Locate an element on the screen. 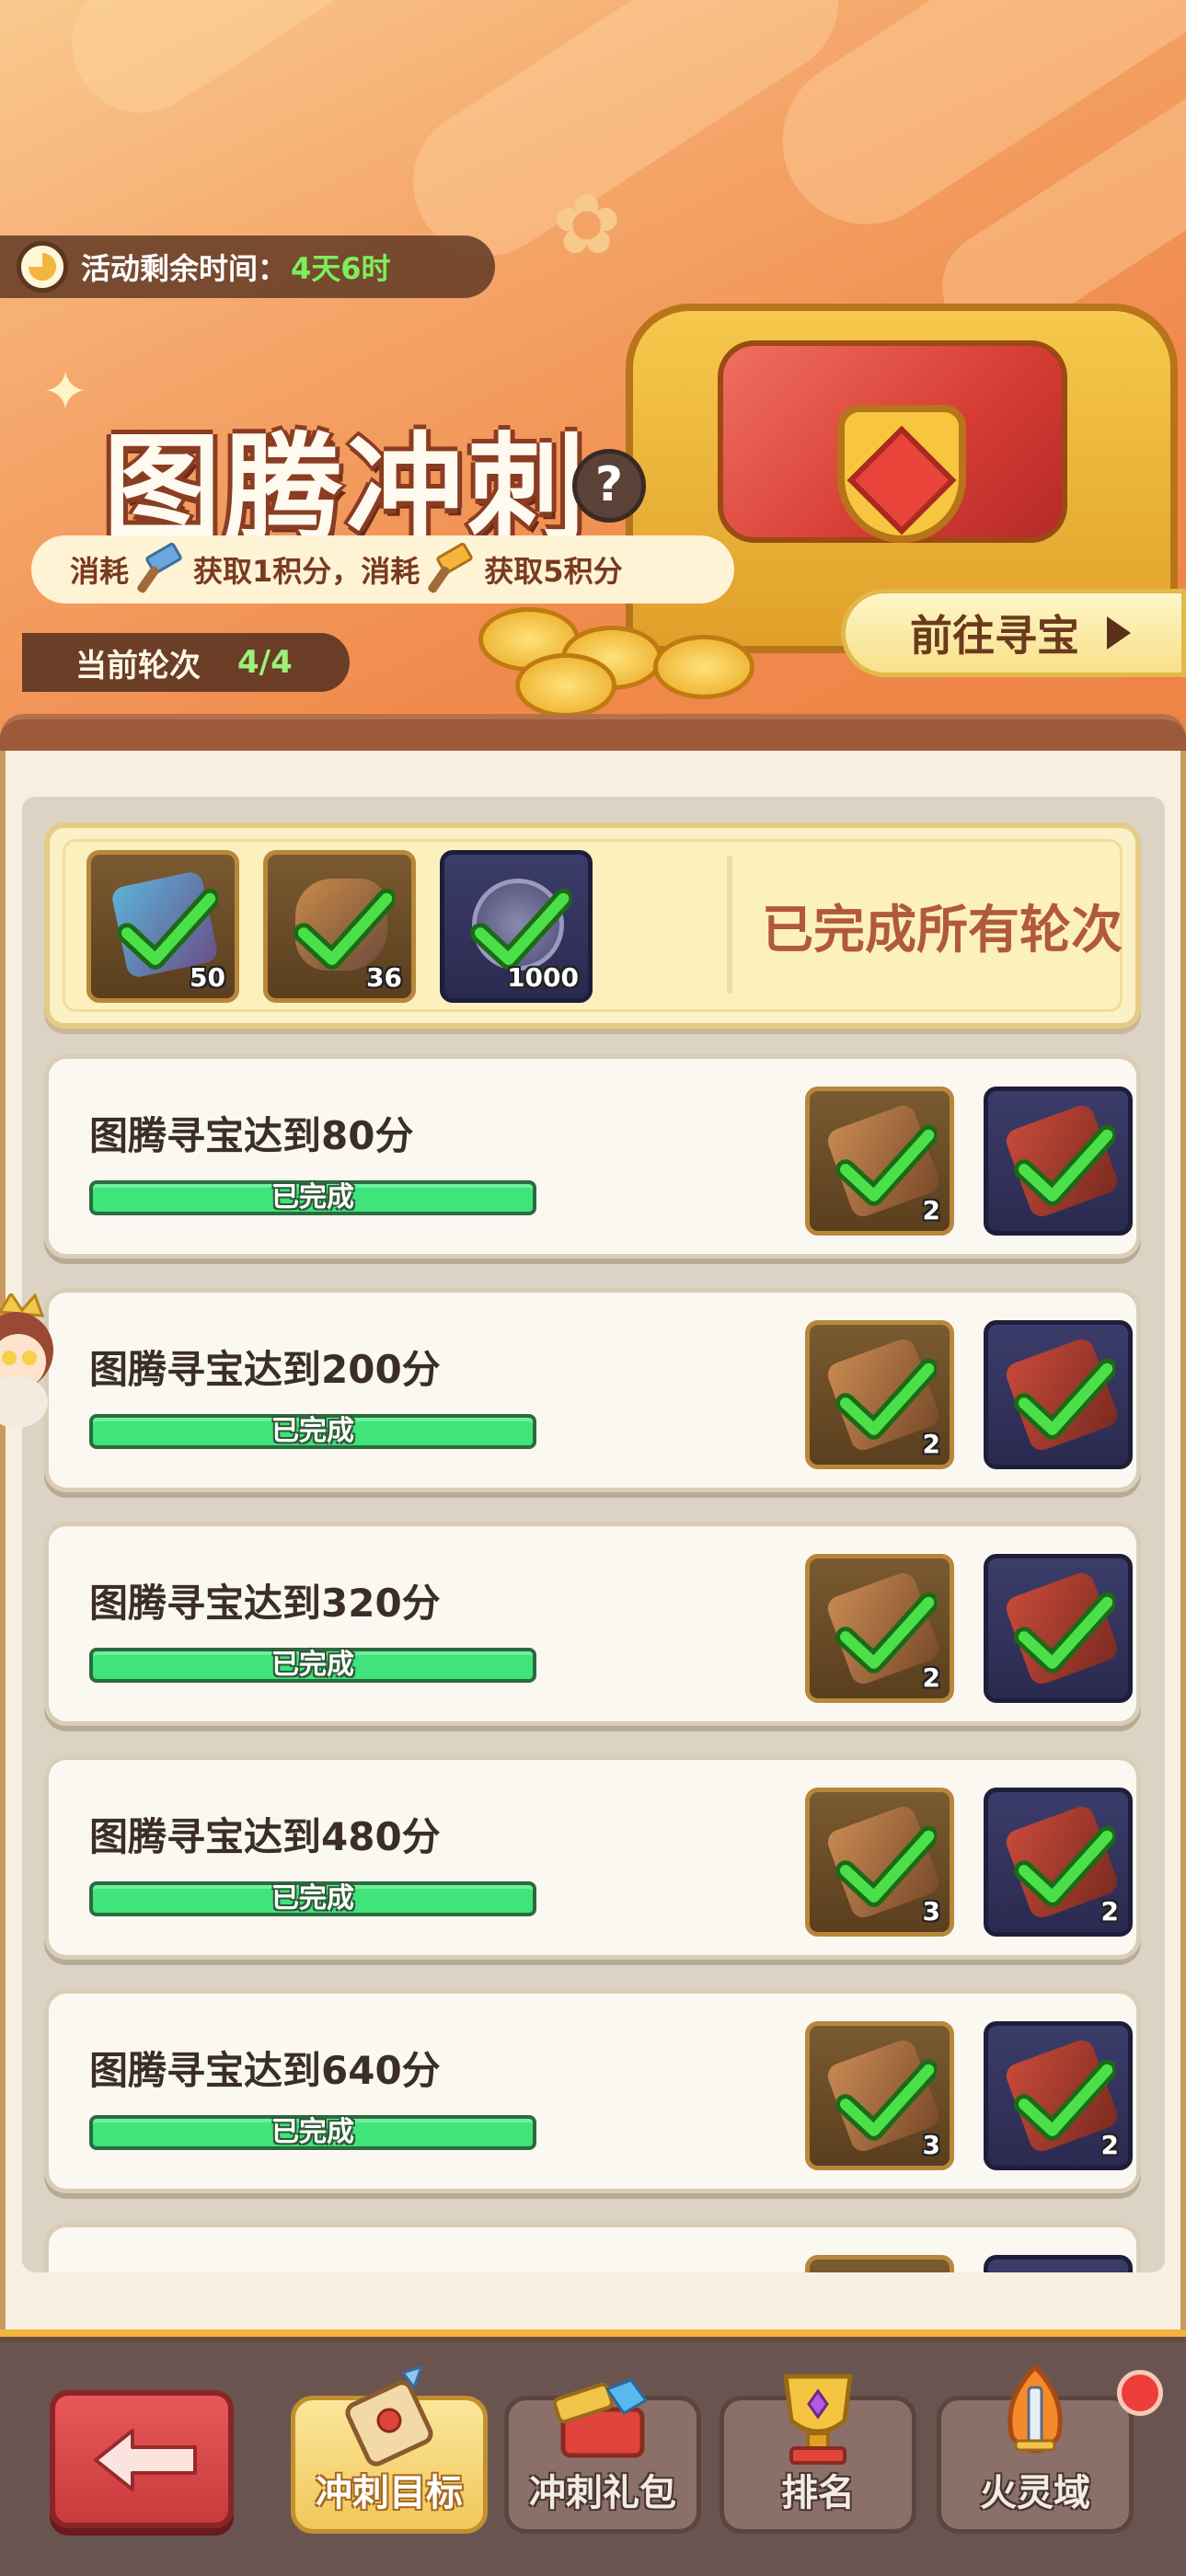 The width and height of the screenshot is (1186, 2576). gift-chest-icon is located at coordinates (601, 2418).